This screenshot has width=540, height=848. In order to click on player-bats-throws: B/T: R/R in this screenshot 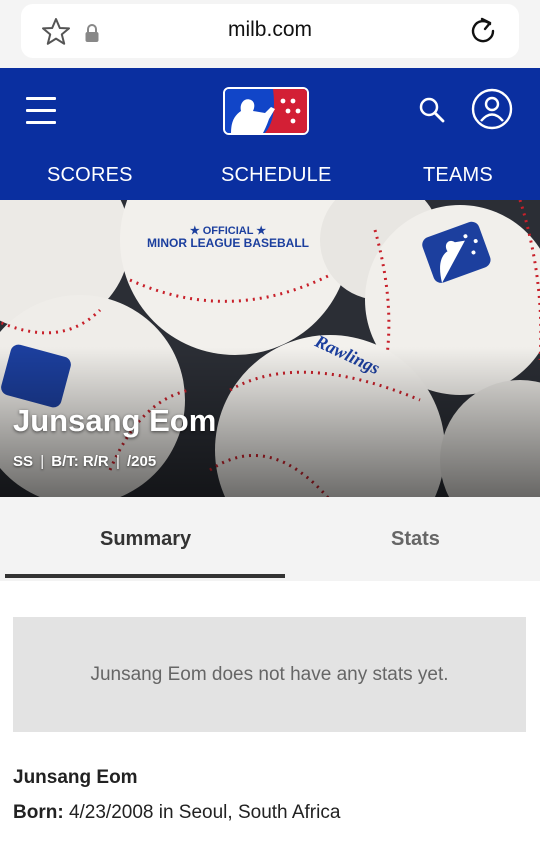, I will do `click(80, 461)`.